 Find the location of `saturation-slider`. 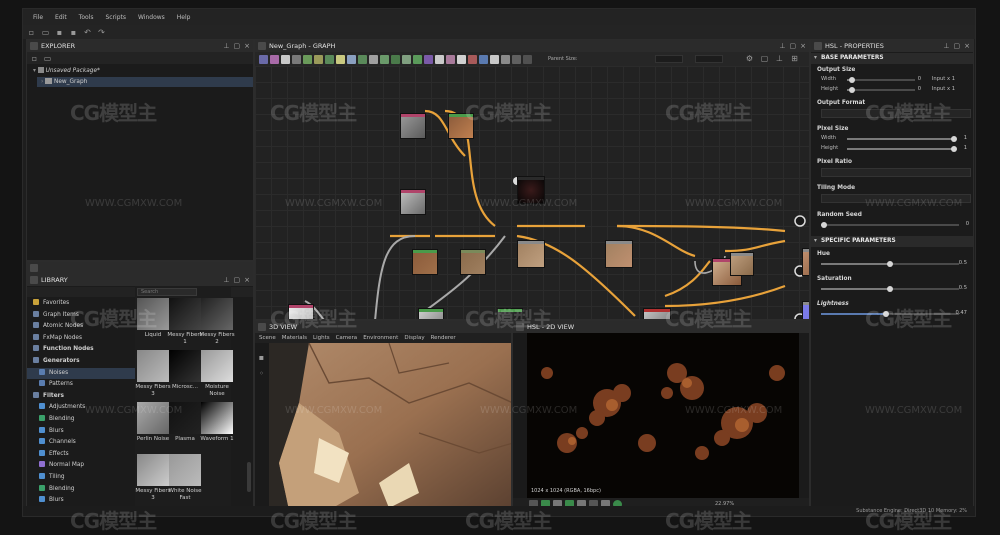

saturation-slider is located at coordinates (890, 289).